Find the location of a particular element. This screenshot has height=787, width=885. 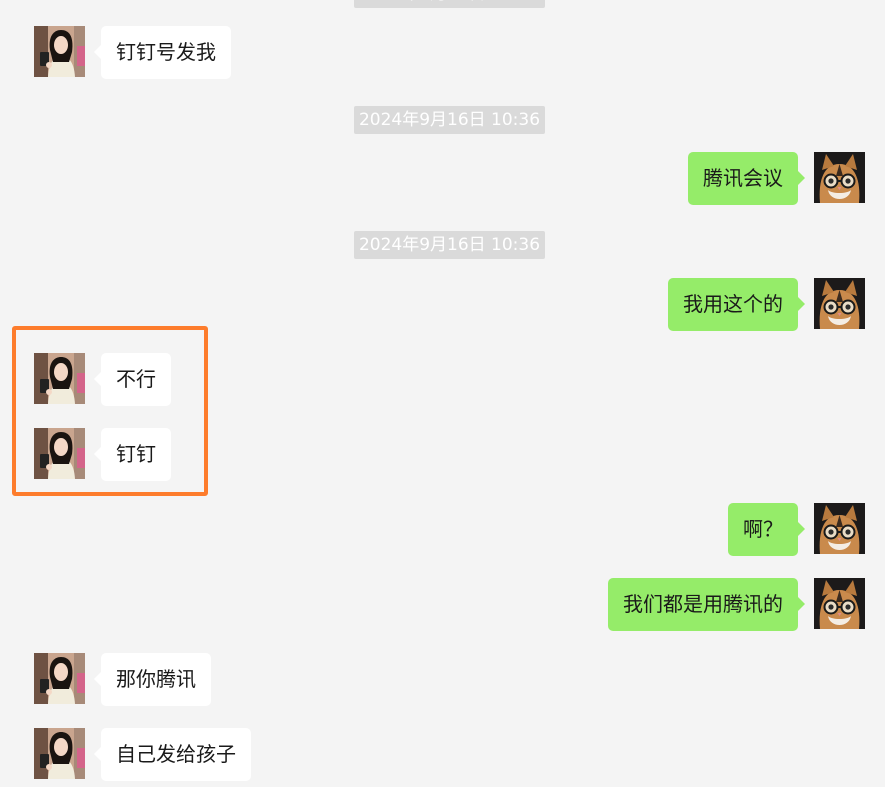

incoming-message: 那你腾讯 is located at coordinates (152, 679).